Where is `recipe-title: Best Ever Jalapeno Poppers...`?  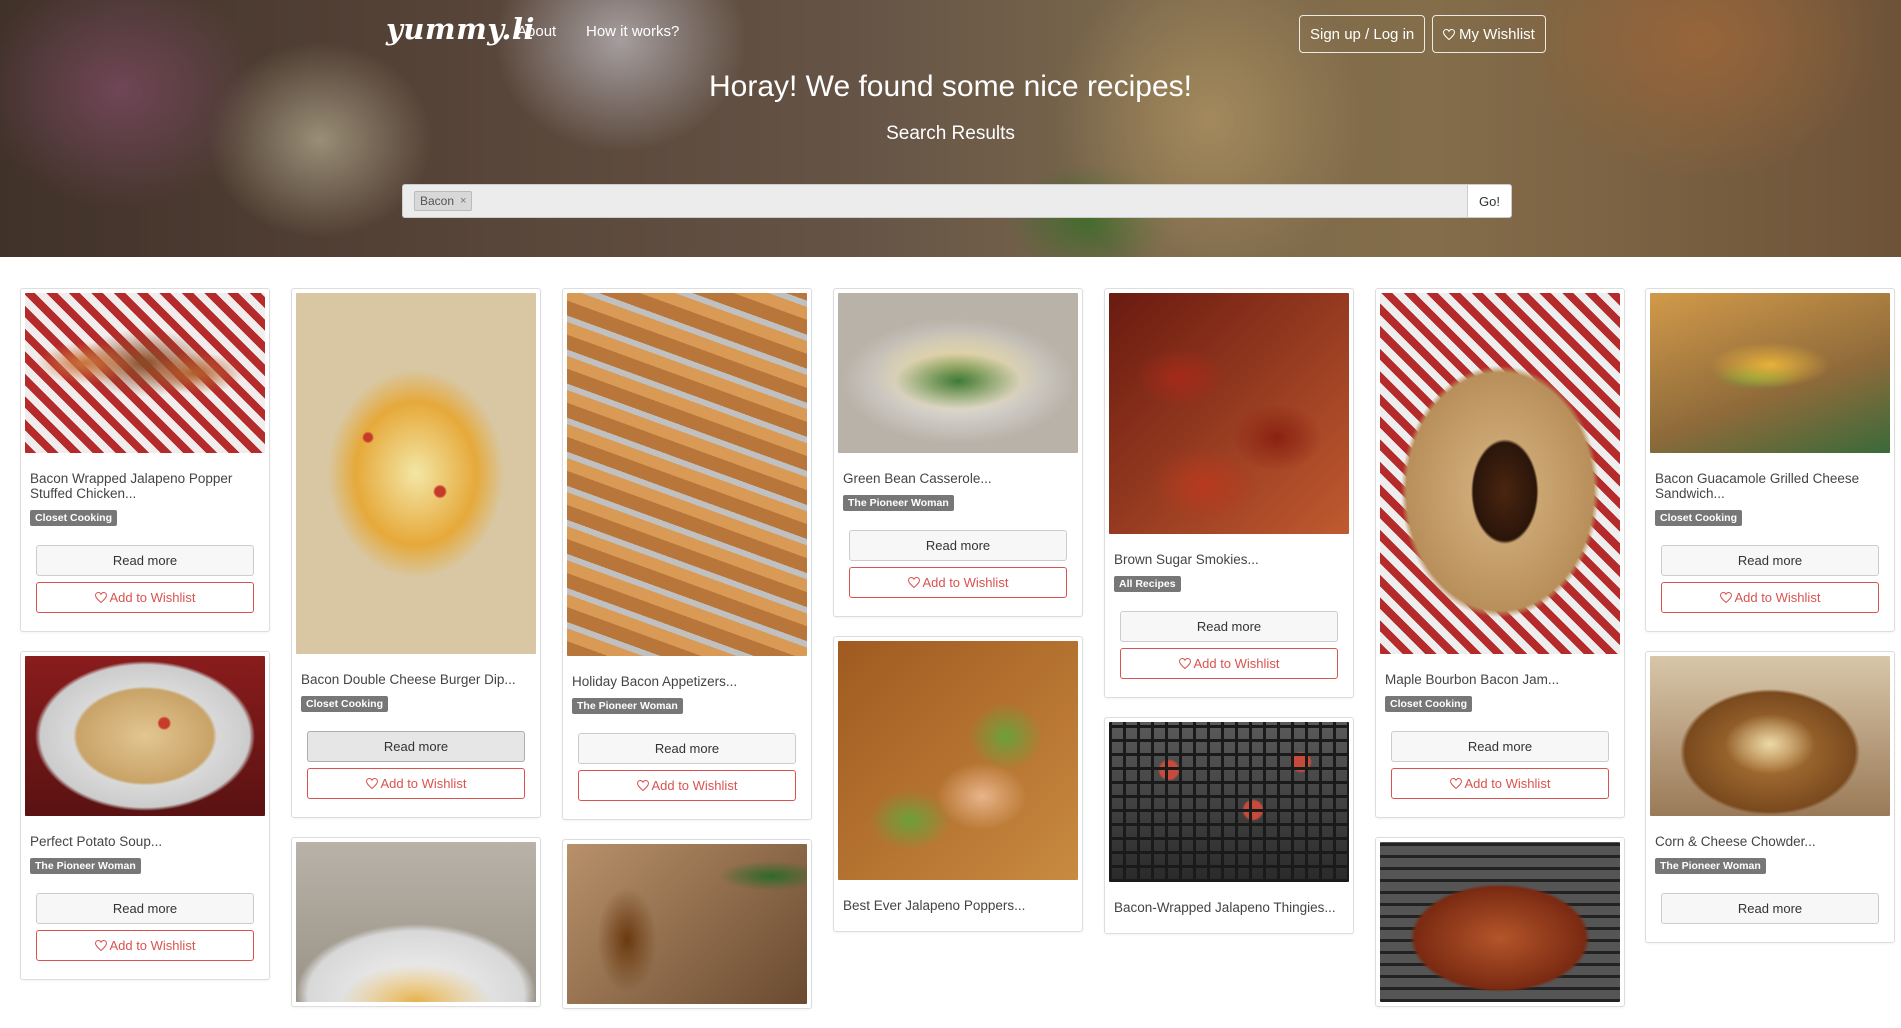
recipe-title: Best Ever Jalapeno Poppers... is located at coordinates (958, 905).